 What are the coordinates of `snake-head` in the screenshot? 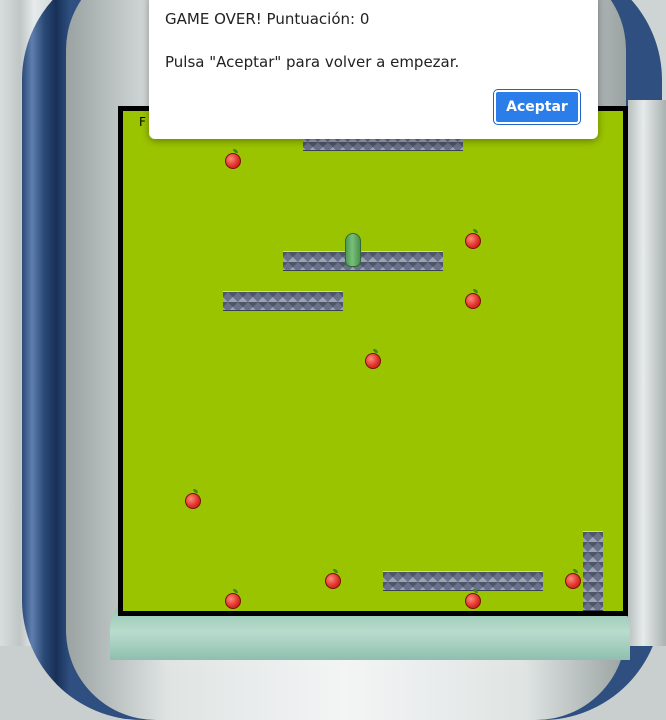 It's located at (353, 250).